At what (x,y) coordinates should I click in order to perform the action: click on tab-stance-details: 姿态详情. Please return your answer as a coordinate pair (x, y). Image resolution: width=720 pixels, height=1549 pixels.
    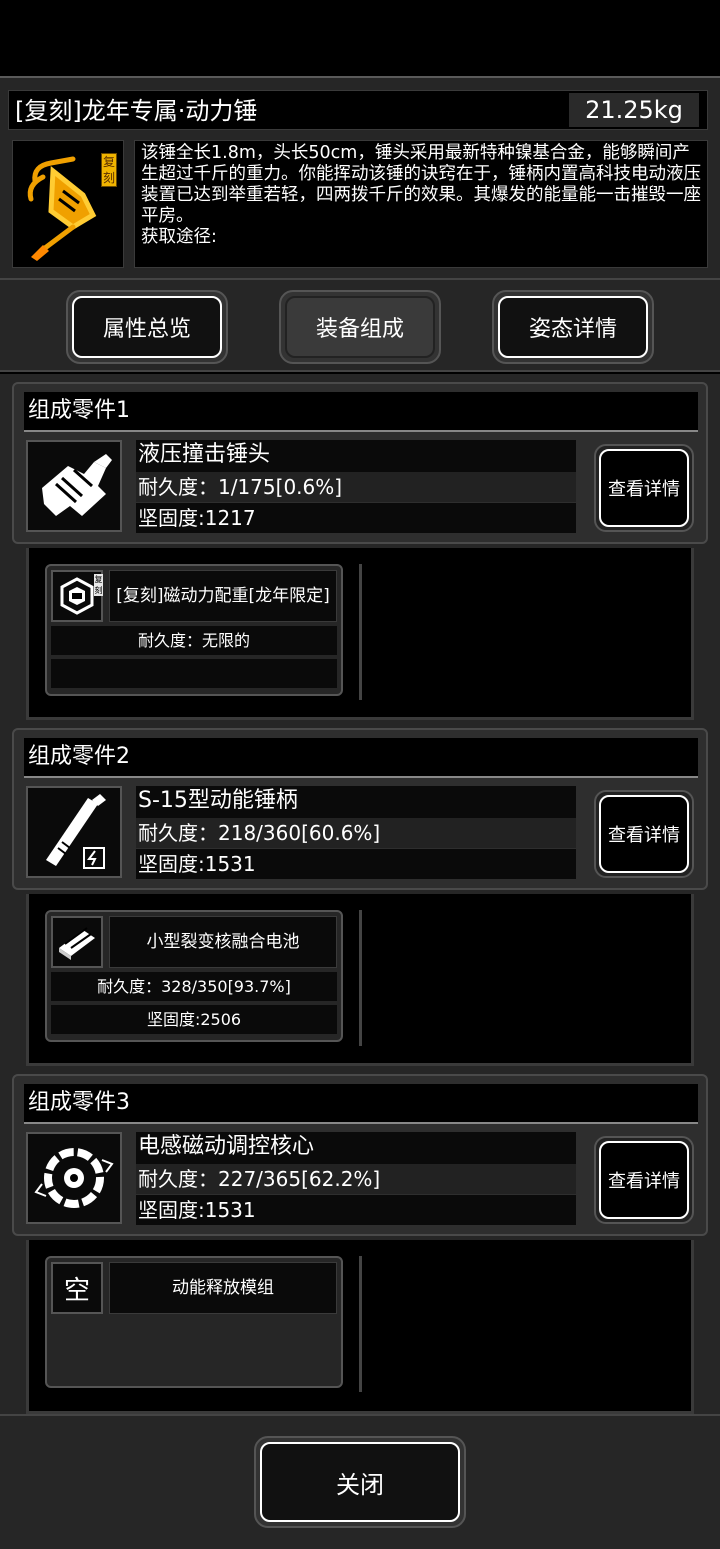
    Looking at the image, I should click on (573, 327).